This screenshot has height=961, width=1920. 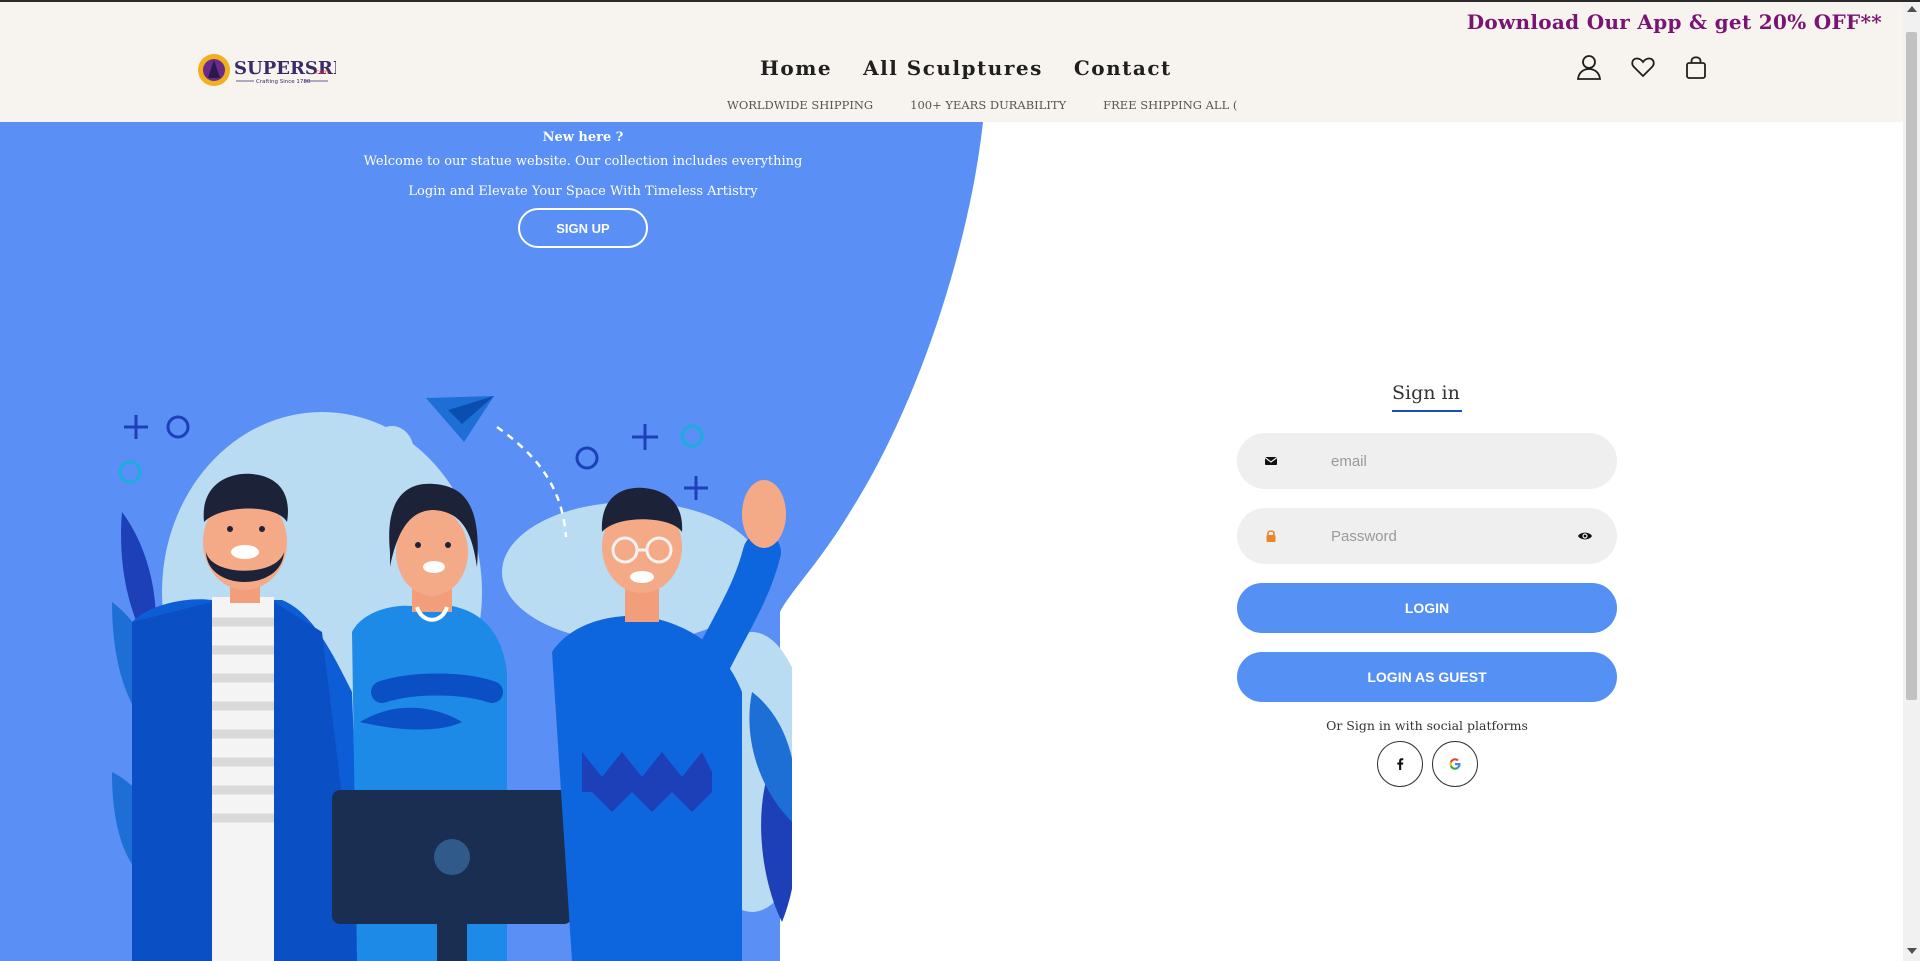 What do you see at coordinates (800, 105) in the screenshot?
I see `ticker-item: WORLDWIDE SHIPPING` at bounding box center [800, 105].